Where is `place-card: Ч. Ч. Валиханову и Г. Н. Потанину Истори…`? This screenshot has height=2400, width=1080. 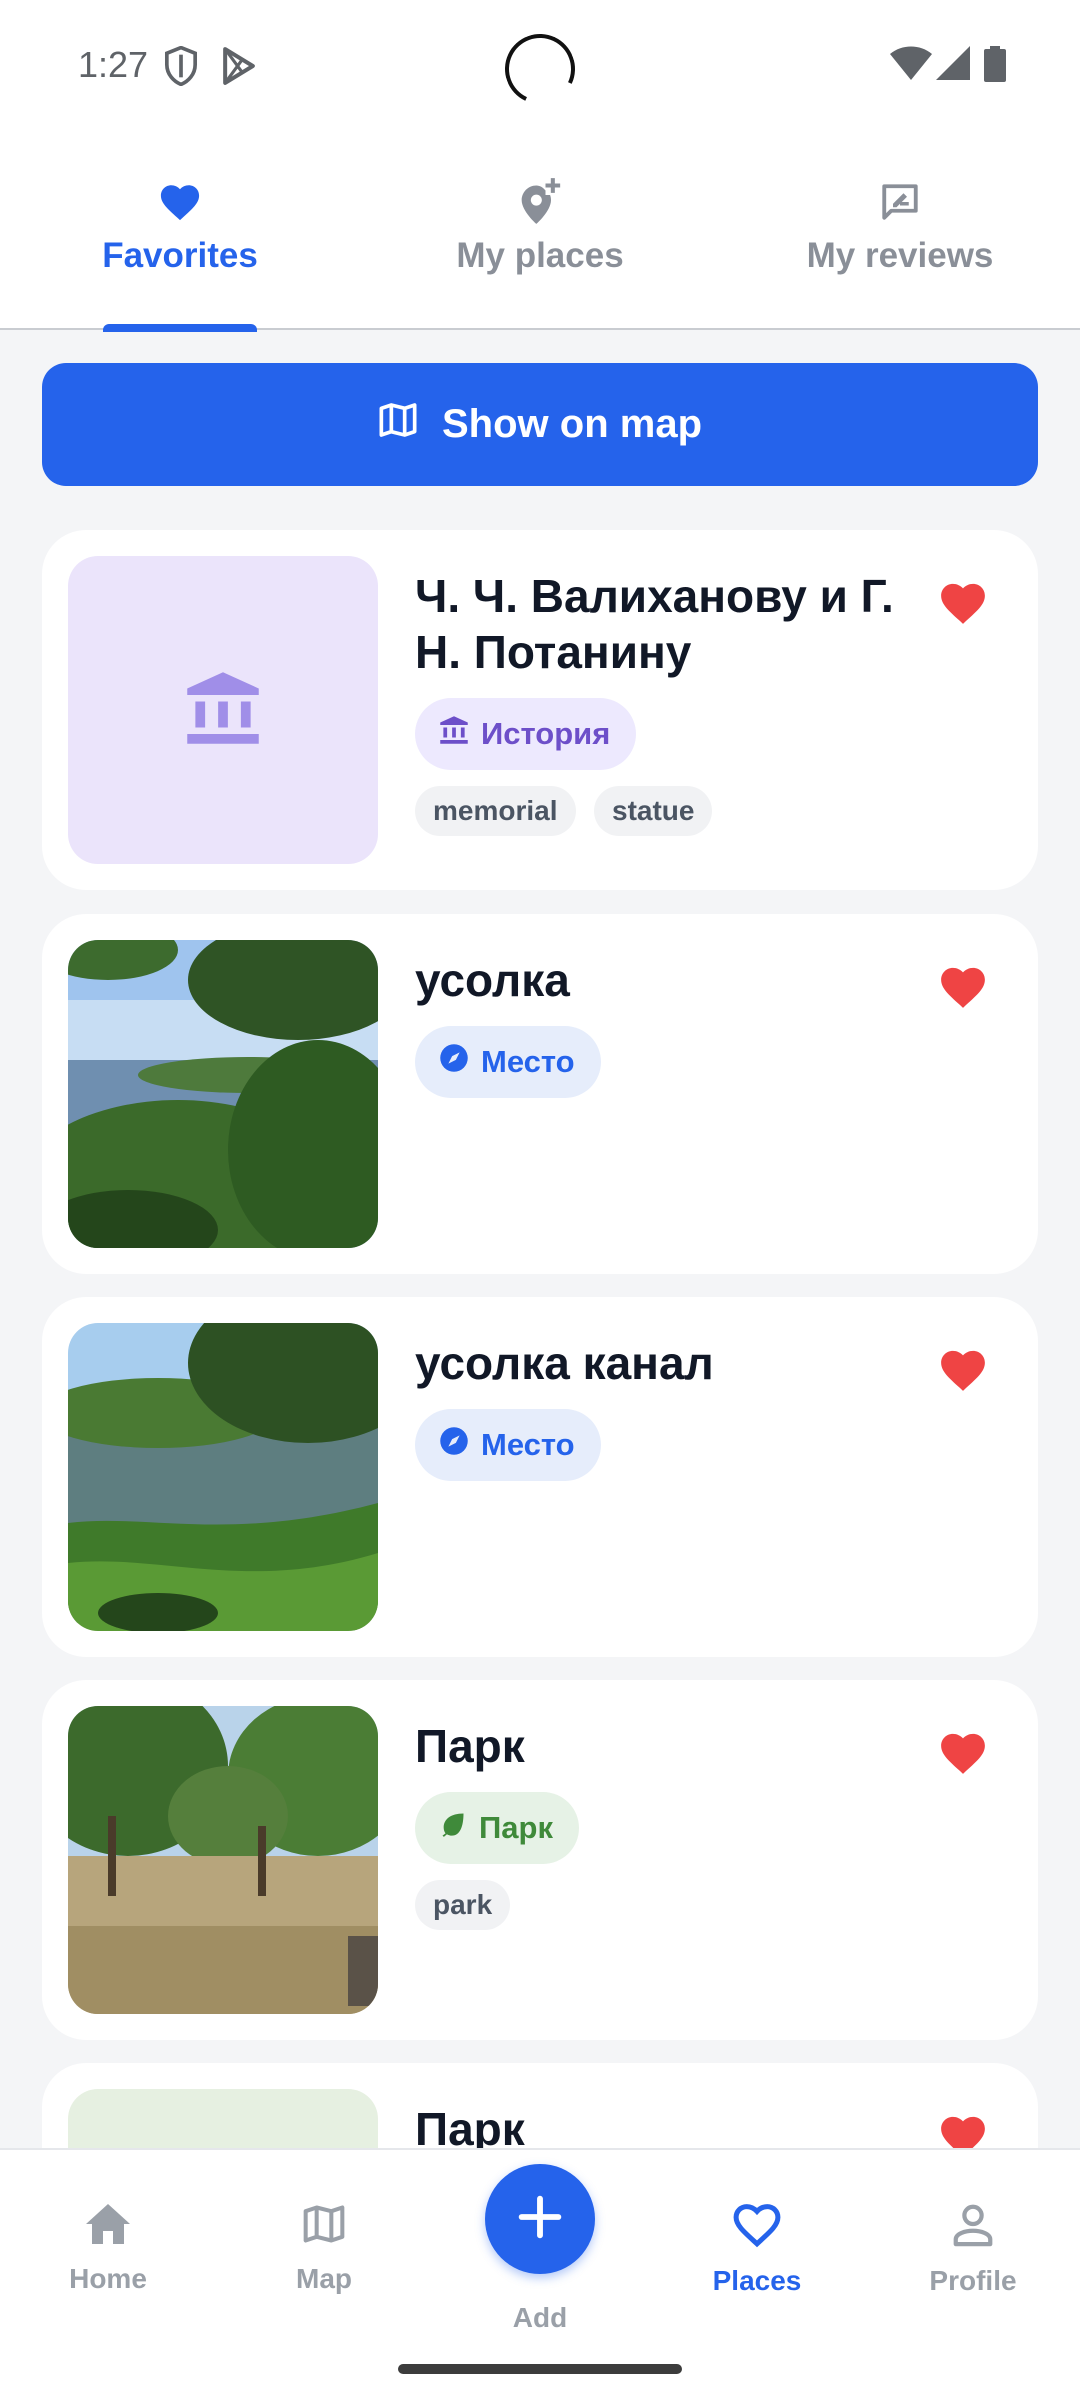
place-card: Ч. Ч. Валиханову и Г. Н. Потанину Истори… is located at coordinates (540, 710).